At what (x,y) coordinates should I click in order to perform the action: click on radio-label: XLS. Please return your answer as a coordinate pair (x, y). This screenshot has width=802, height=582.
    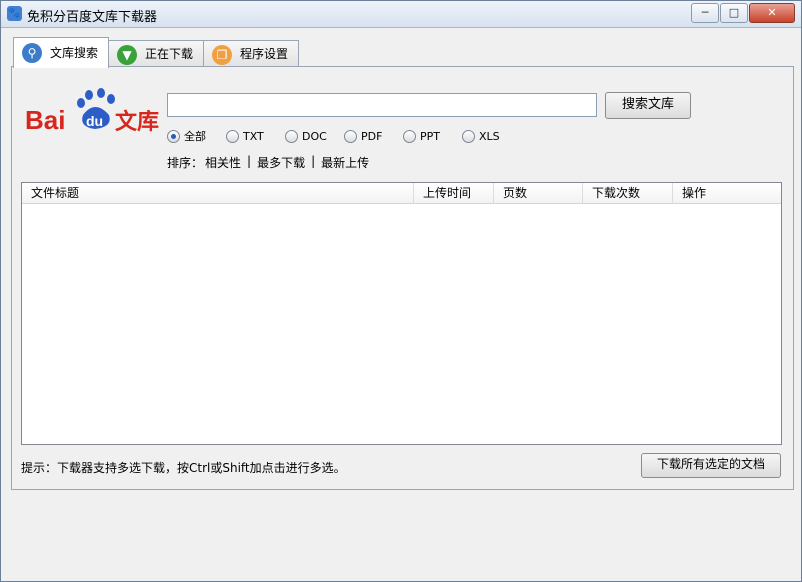
    Looking at the image, I should click on (489, 136).